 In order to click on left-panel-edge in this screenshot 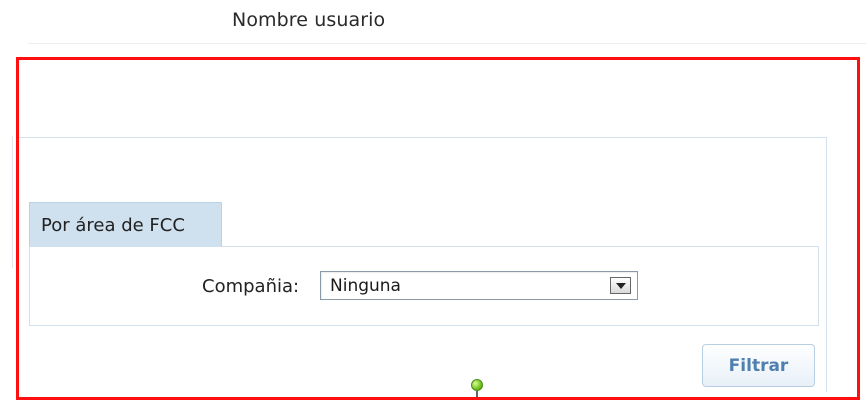, I will do `click(12, 202)`.